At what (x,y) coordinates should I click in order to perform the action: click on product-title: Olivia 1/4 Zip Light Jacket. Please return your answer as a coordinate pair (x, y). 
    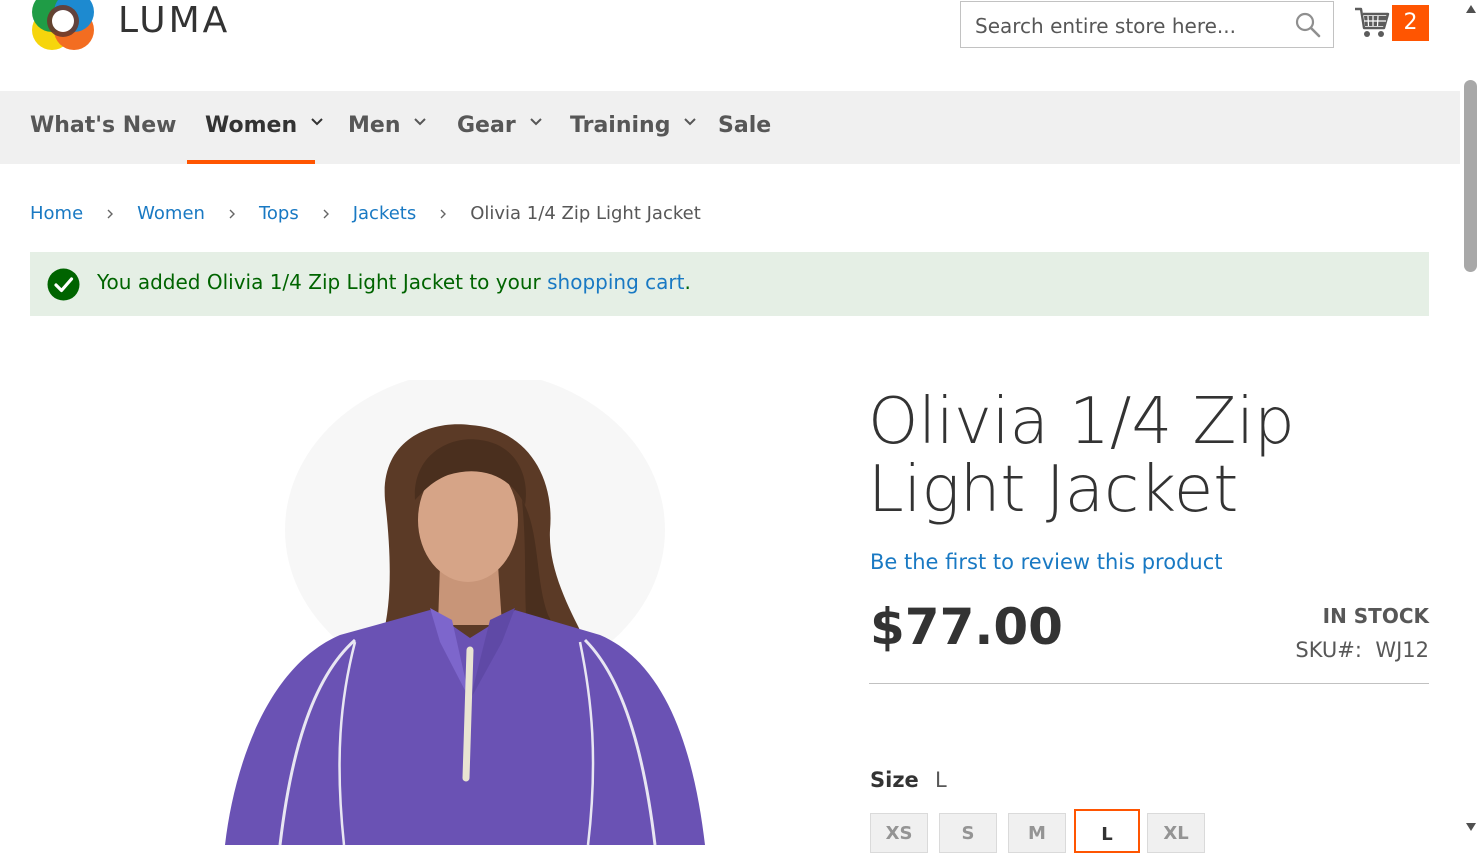
    Looking at the image, I should click on (1081, 456).